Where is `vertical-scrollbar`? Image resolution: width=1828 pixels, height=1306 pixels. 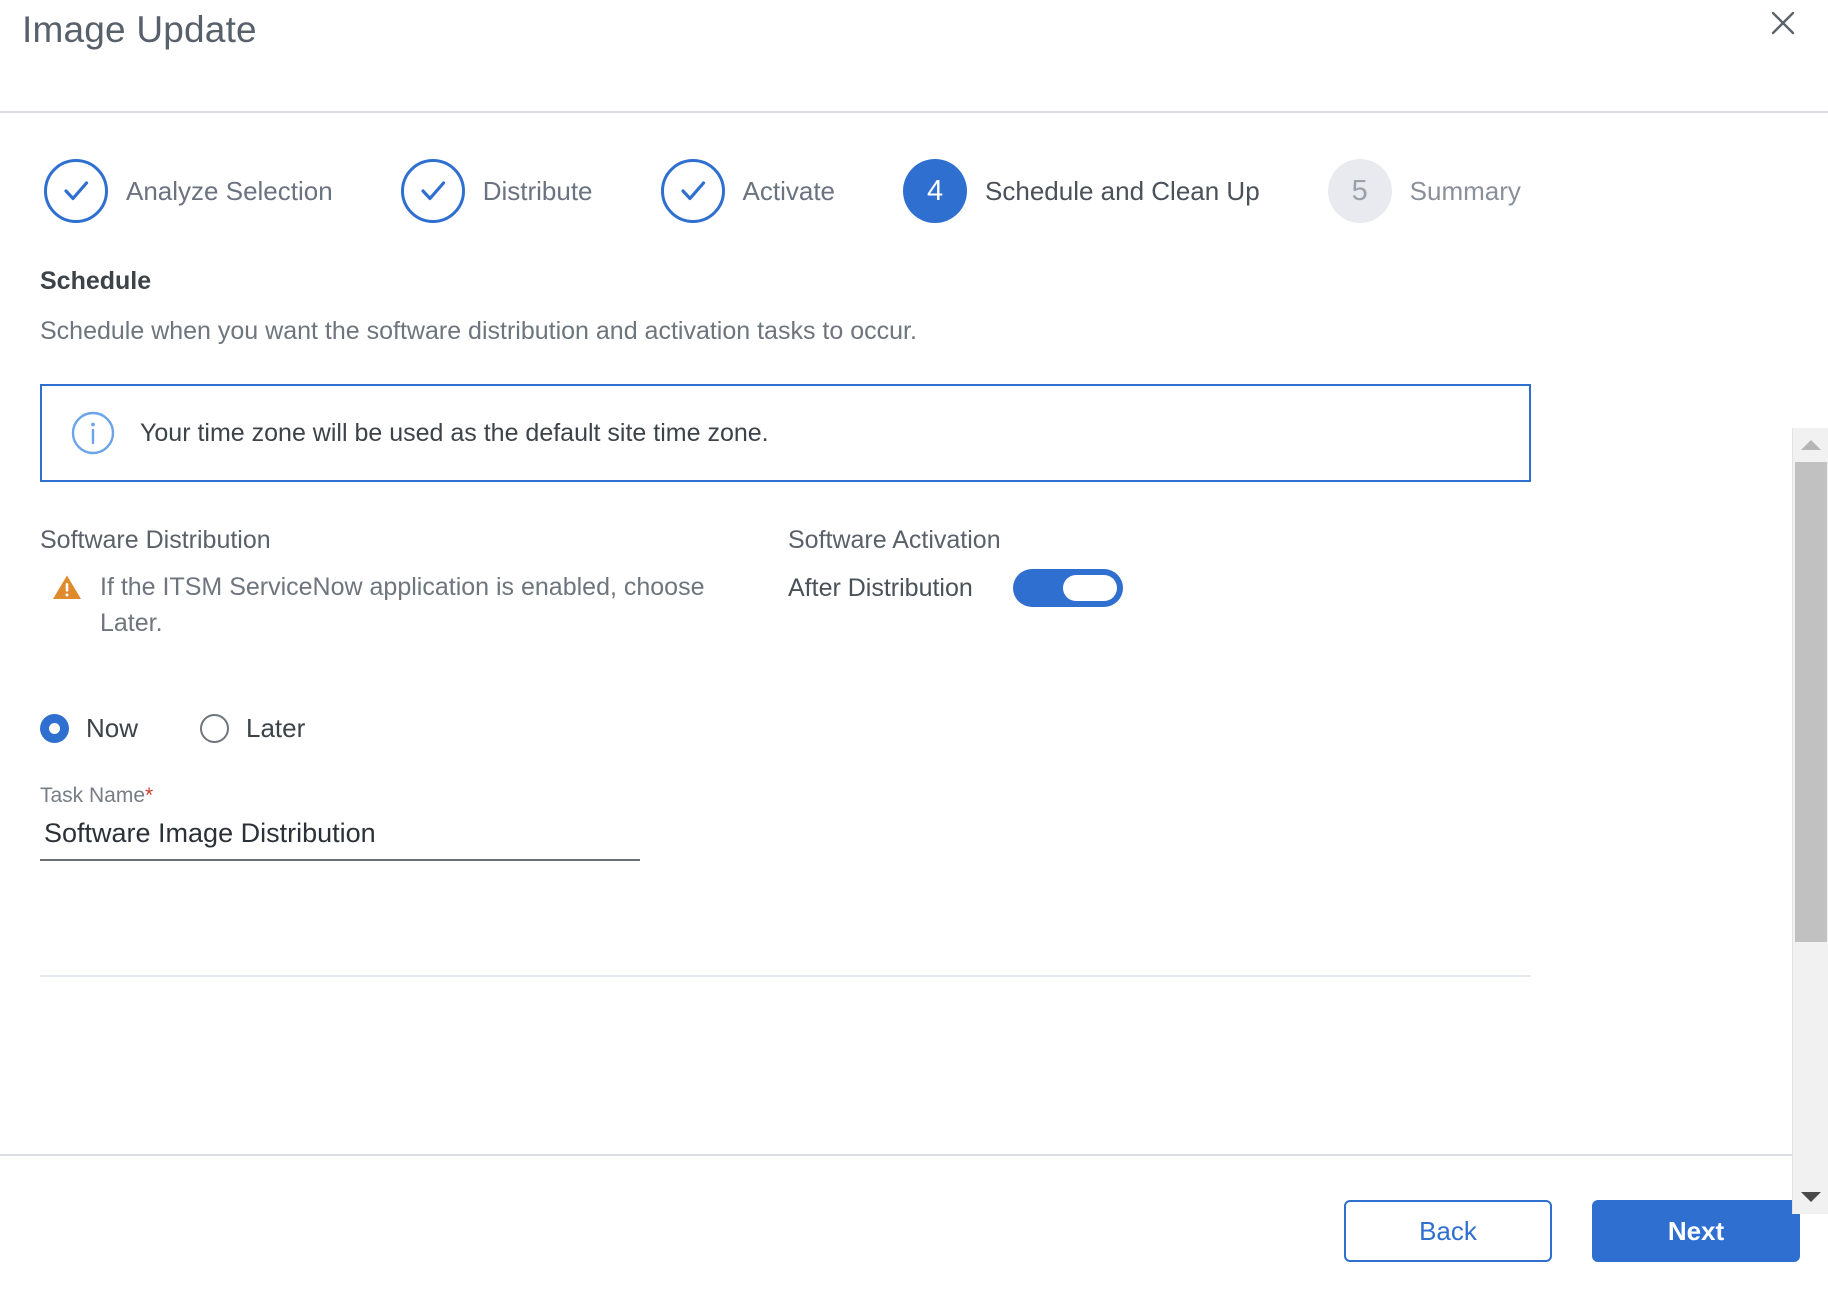
vertical-scrollbar is located at coordinates (1810, 821).